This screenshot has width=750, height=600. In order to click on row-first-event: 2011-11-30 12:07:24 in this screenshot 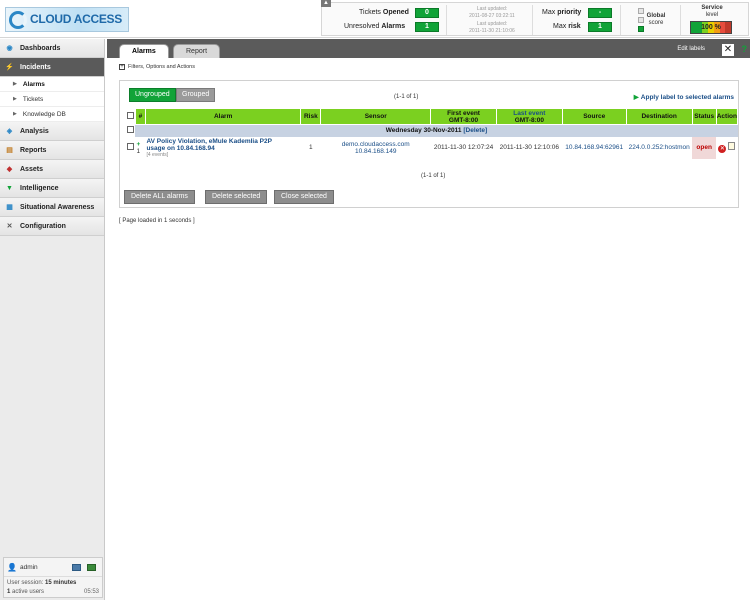, I will do `click(463, 147)`.